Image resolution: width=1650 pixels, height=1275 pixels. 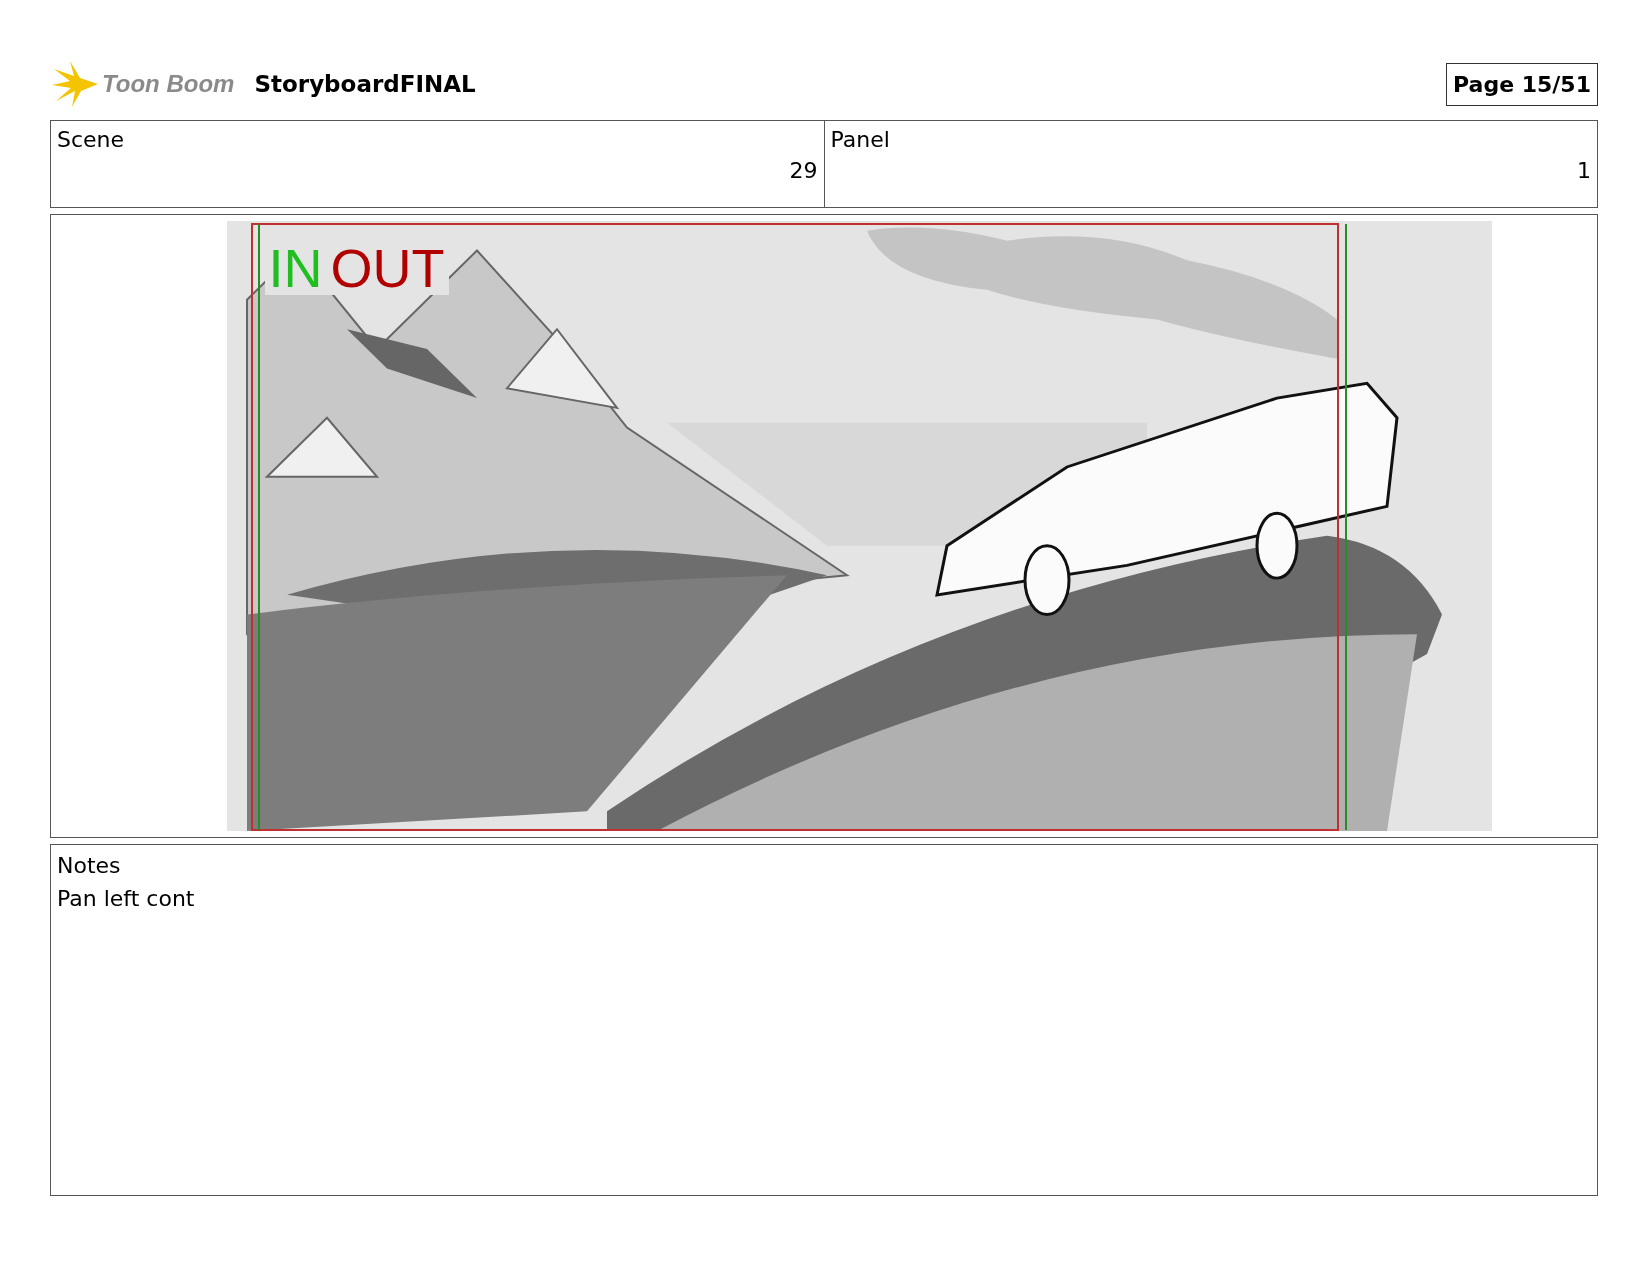 I want to click on panel-label: Panel, so click(x=860, y=139).